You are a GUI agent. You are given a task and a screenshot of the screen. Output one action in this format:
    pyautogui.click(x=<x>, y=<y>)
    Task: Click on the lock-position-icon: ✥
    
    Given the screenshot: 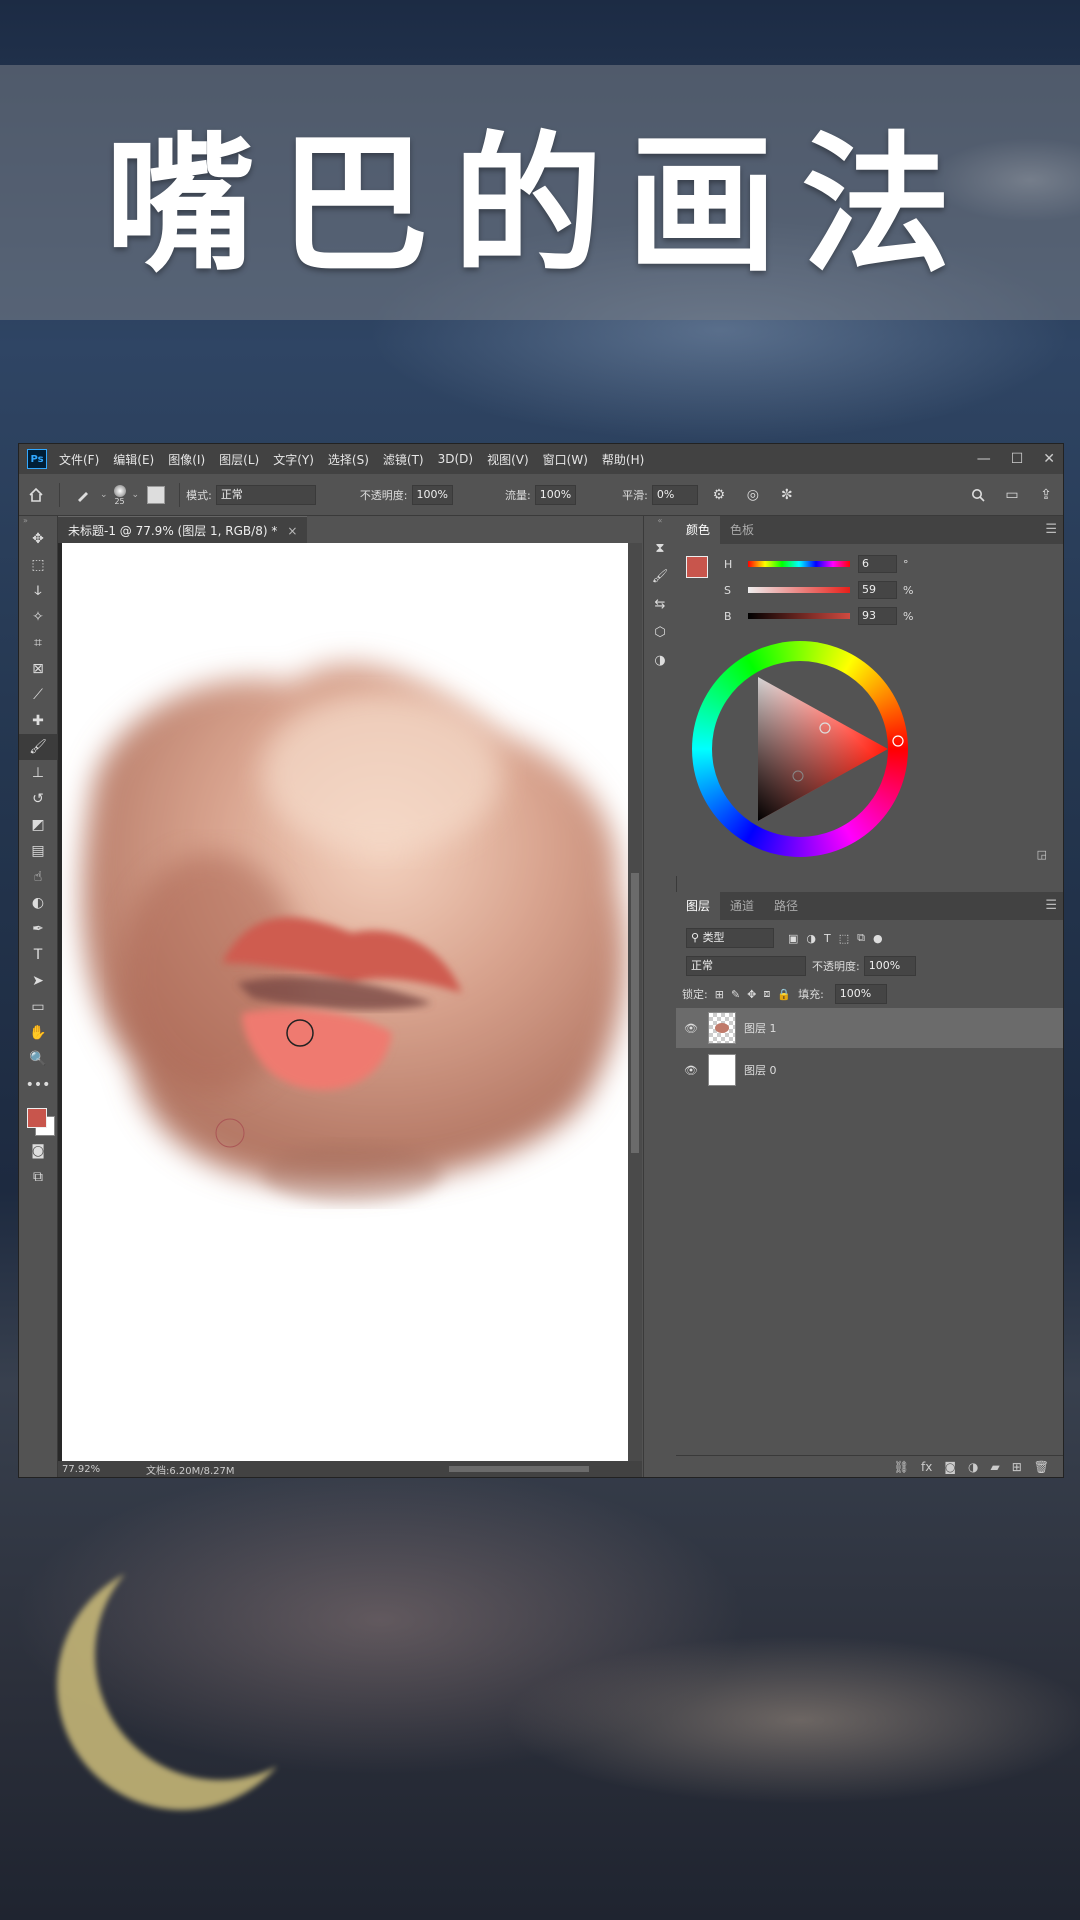 What is the action you would take?
    pyautogui.click(x=751, y=994)
    